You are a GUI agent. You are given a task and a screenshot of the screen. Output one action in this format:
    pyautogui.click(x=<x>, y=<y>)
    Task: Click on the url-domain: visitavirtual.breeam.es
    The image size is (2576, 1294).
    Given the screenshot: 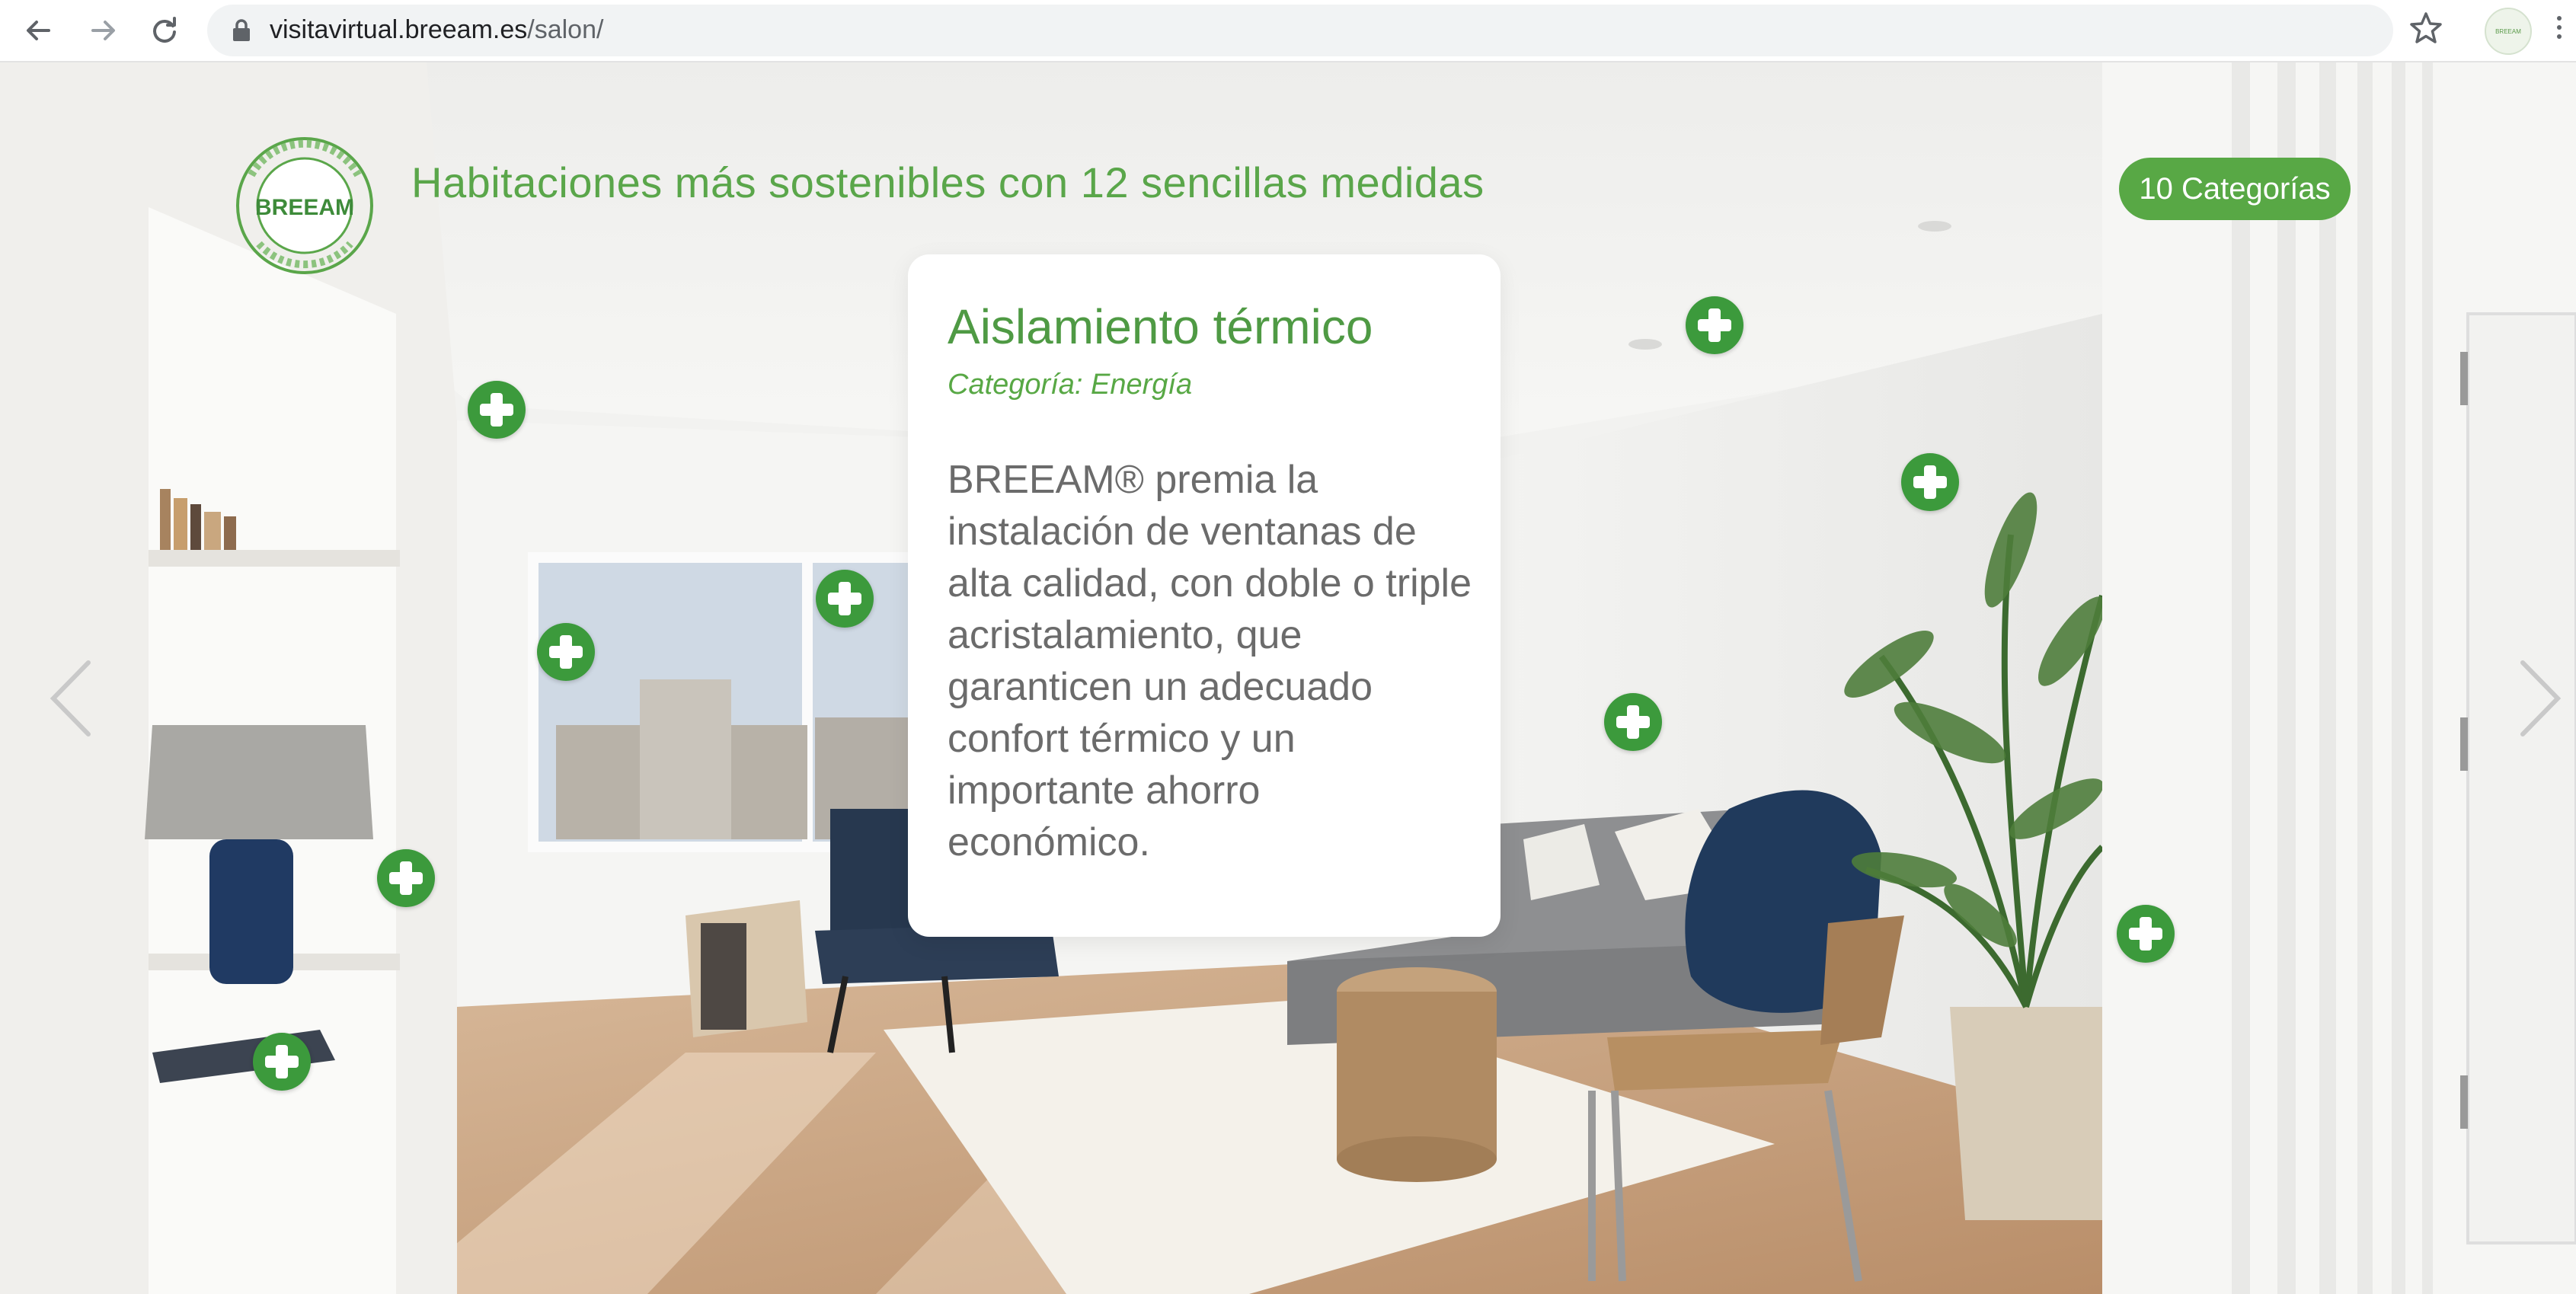 What is the action you would take?
    pyautogui.click(x=399, y=30)
    